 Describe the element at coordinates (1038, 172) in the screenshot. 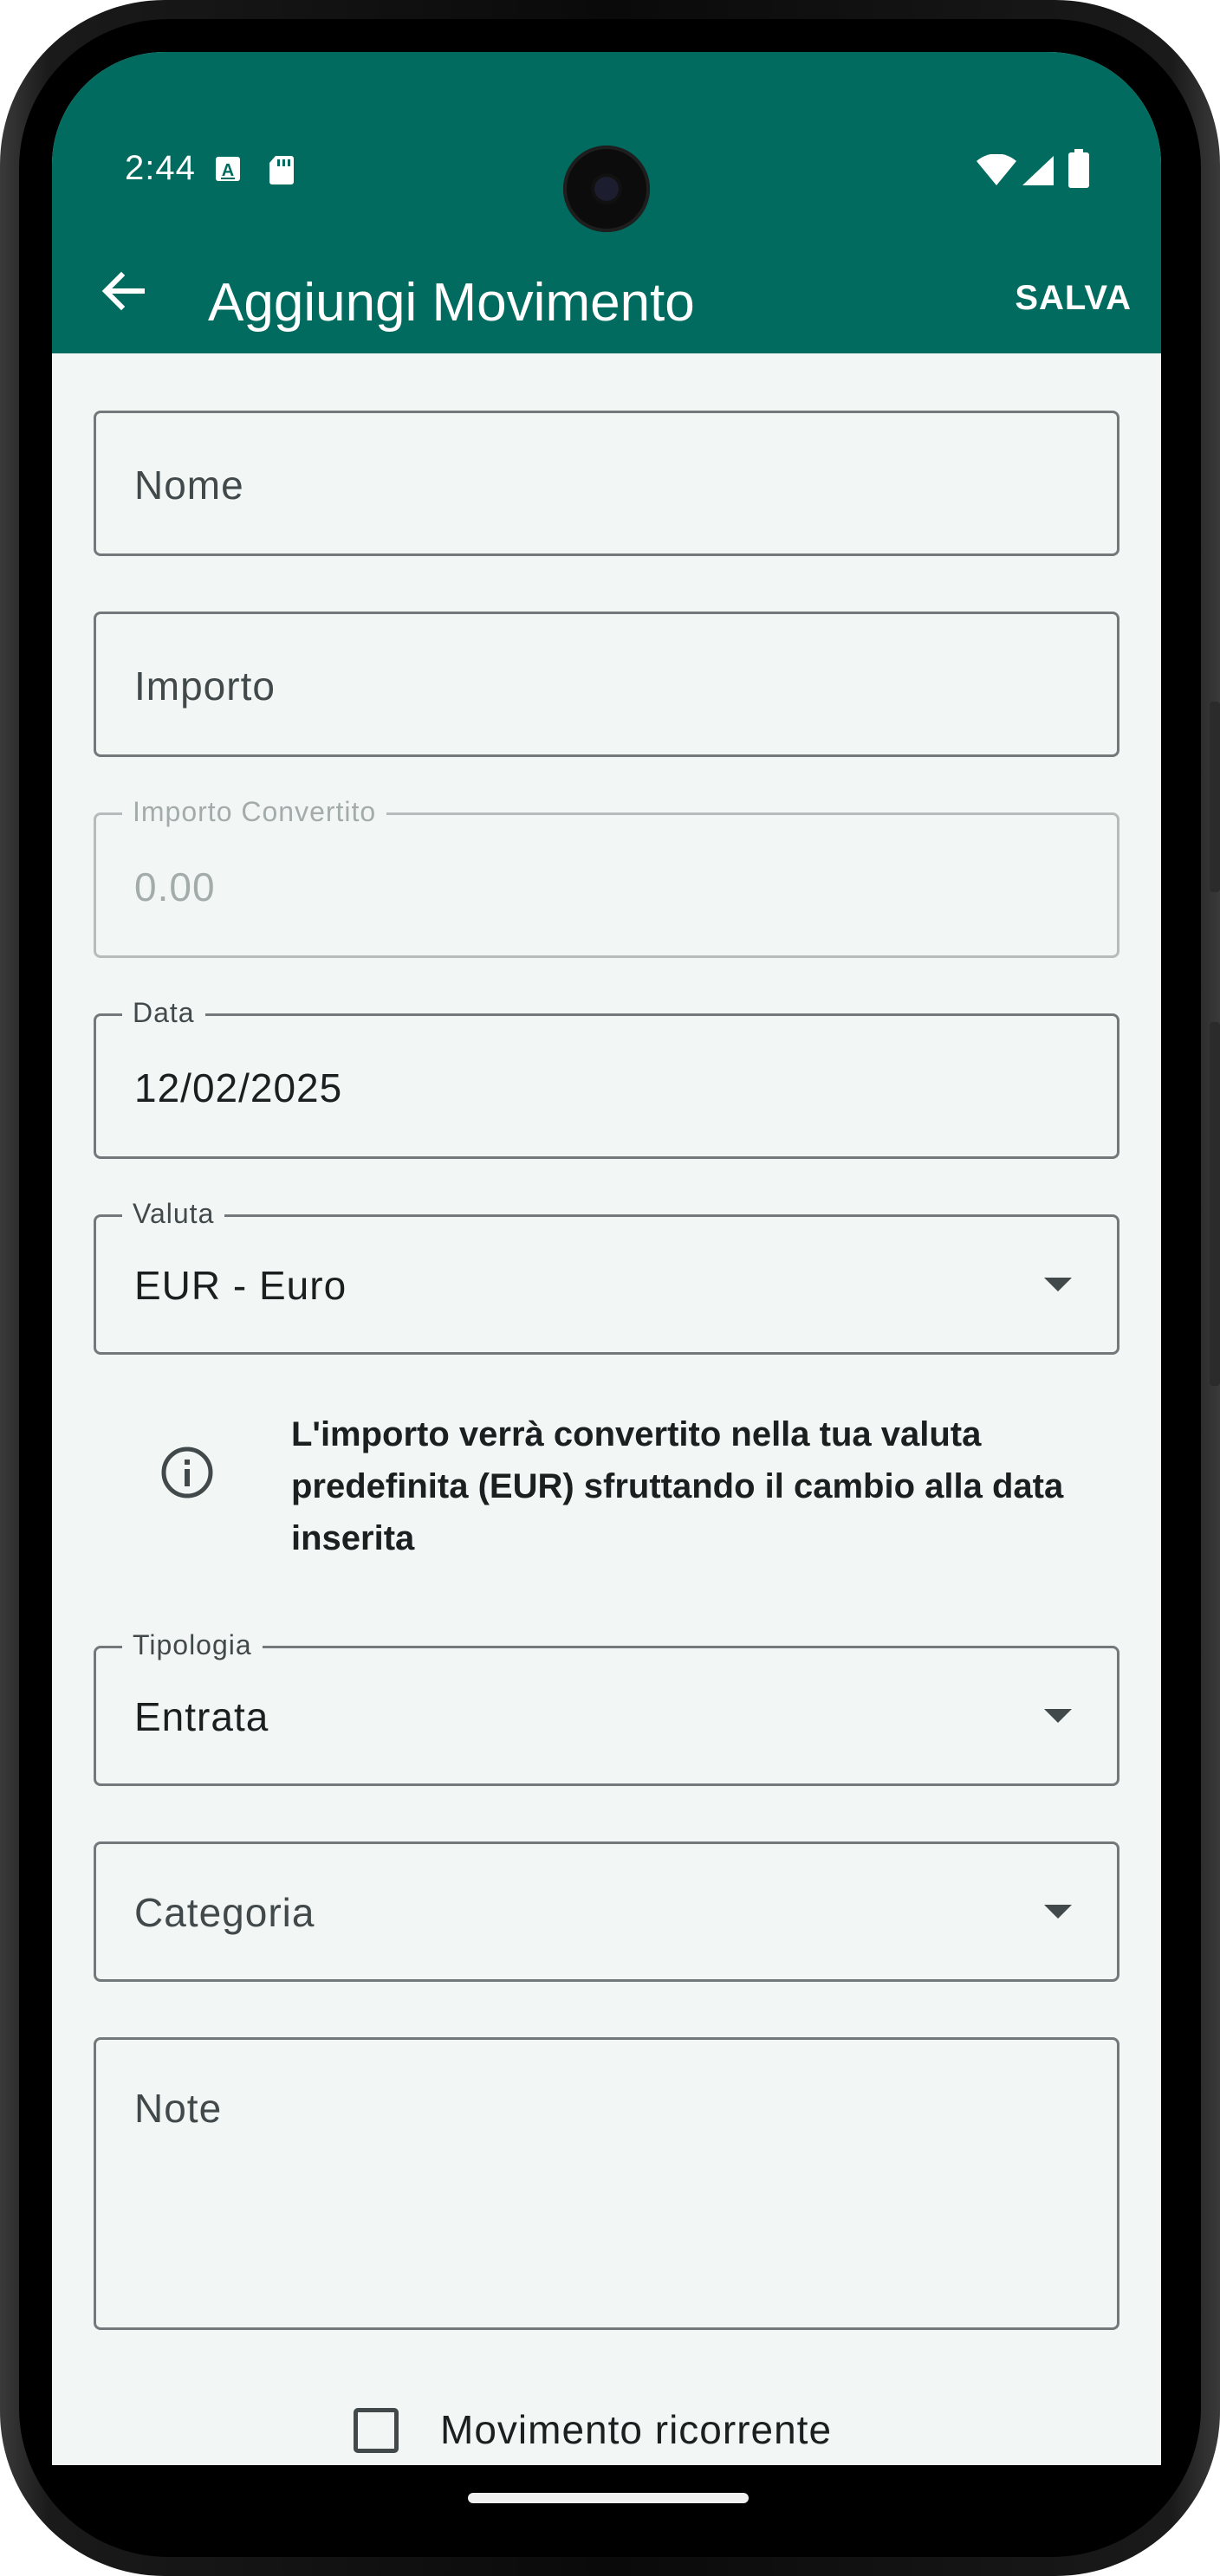

I see `signal-icon` at that location.